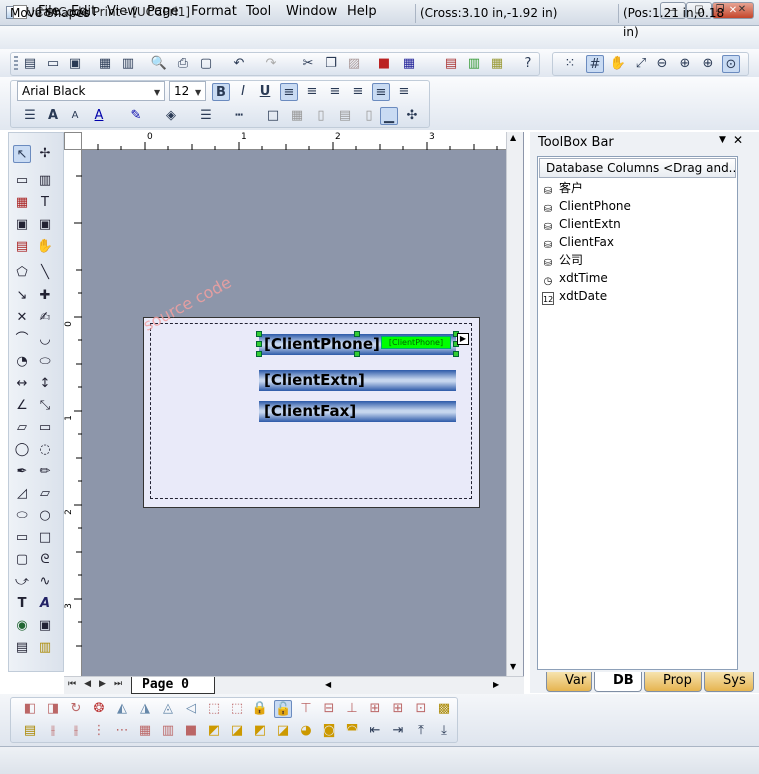 The image size is (759, 774). What do you see at coordinates (528, 64) in the screenshot?
I see `help-icon: ?` at bounding box center [528, 64].